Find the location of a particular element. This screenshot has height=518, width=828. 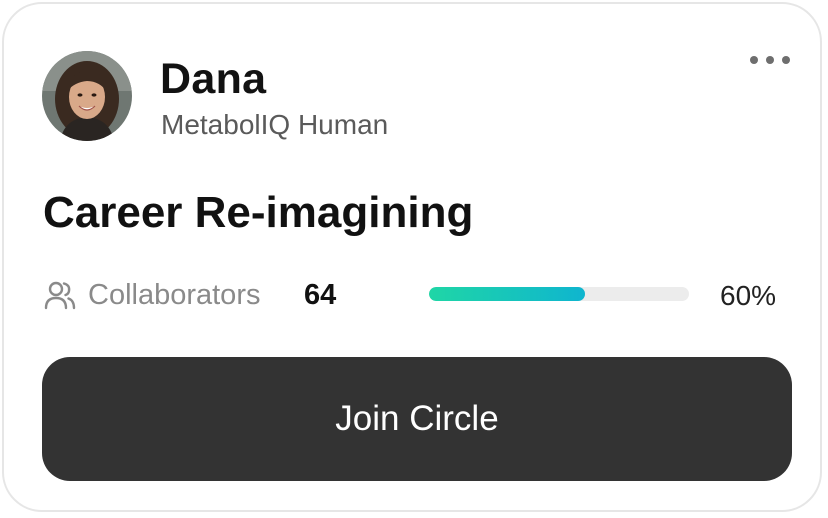

progress-bar-fill is located at coordinates (507, 294).